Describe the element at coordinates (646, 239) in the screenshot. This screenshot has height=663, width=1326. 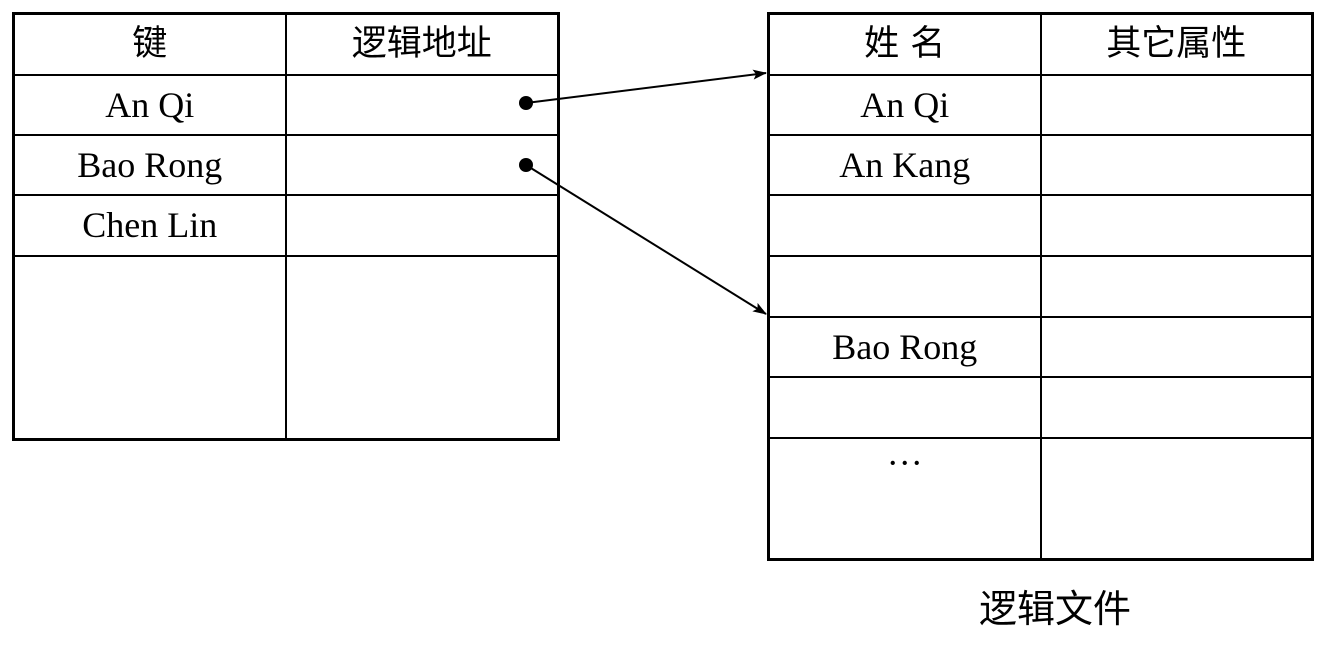
I see `pointer-arrow-bao-rong` at that location.